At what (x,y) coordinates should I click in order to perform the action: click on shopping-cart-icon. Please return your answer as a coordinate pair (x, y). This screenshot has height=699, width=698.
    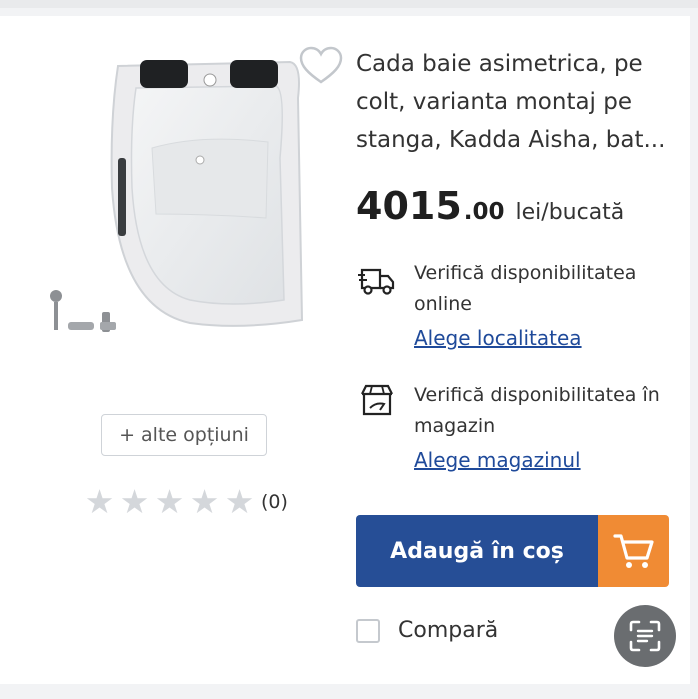
    Looking at the image, I should click on (633, 551).